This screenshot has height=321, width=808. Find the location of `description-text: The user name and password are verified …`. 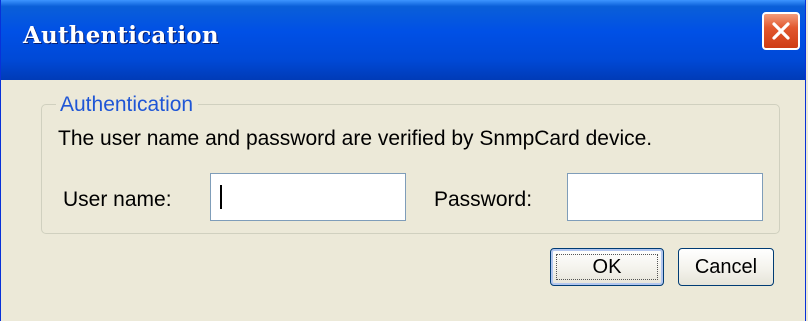

description-text: The user name and password are verified … is located at coordinates (355, 138).